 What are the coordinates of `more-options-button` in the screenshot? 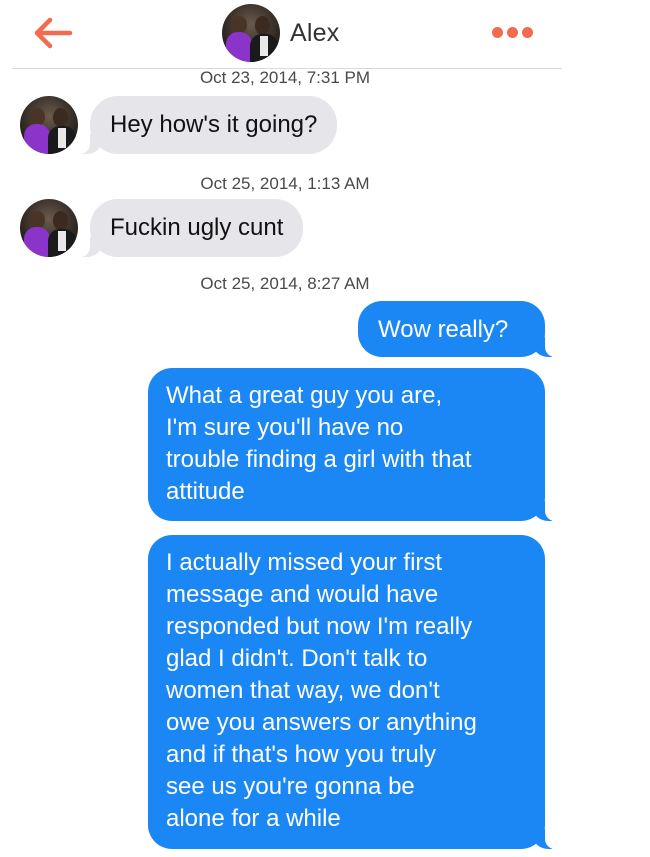 It's located at (512, 32).